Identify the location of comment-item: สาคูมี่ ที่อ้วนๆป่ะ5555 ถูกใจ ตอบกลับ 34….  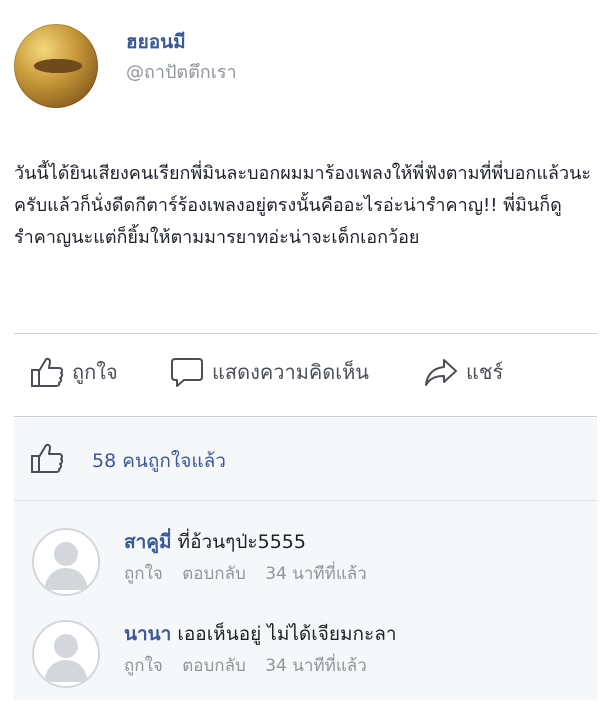
(305, 570).